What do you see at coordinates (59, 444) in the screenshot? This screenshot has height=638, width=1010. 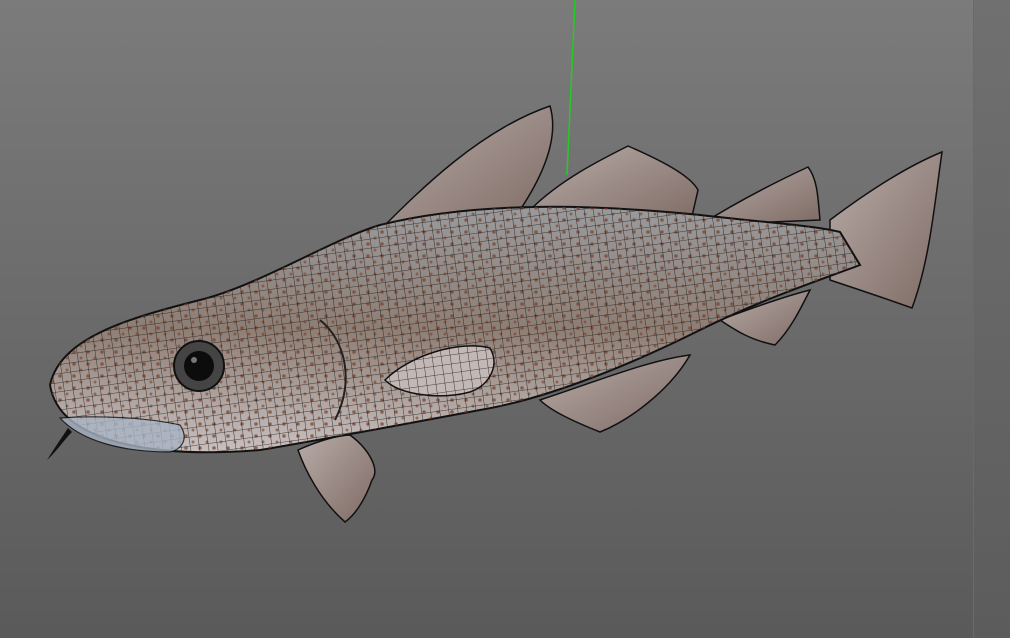 I see `barbel` at bounding box center [59, 444].